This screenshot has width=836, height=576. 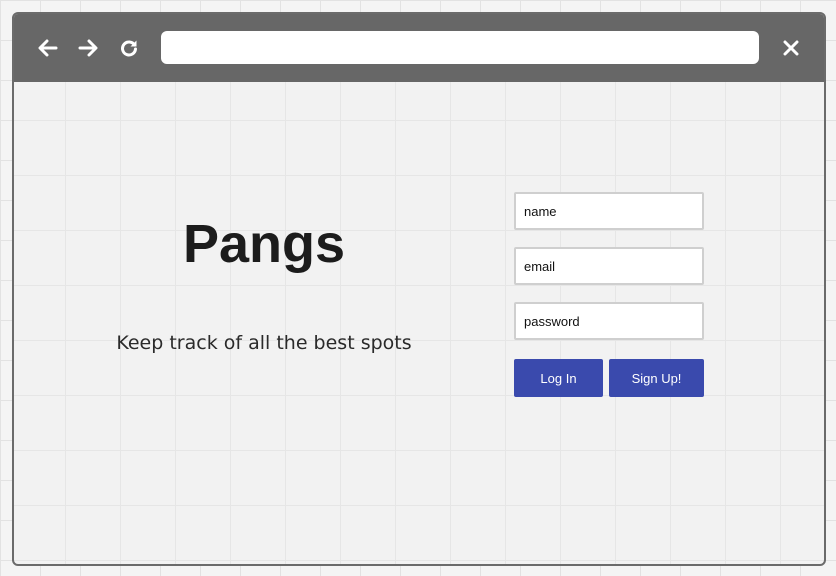 I want to click on password-field, so click(x=609, y=321).